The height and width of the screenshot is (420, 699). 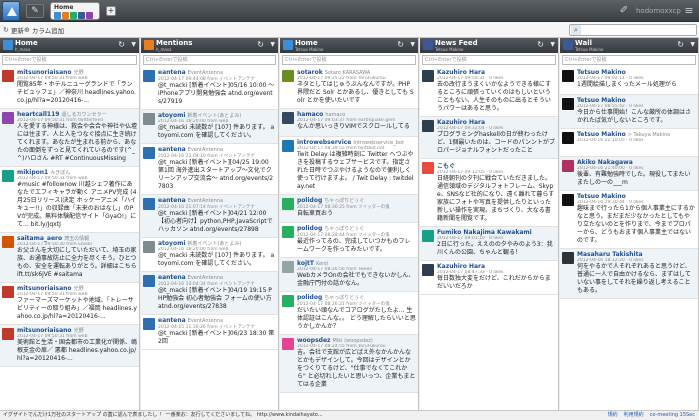 I want to click on account-tab-home: Home, so click(x=75, y=11).